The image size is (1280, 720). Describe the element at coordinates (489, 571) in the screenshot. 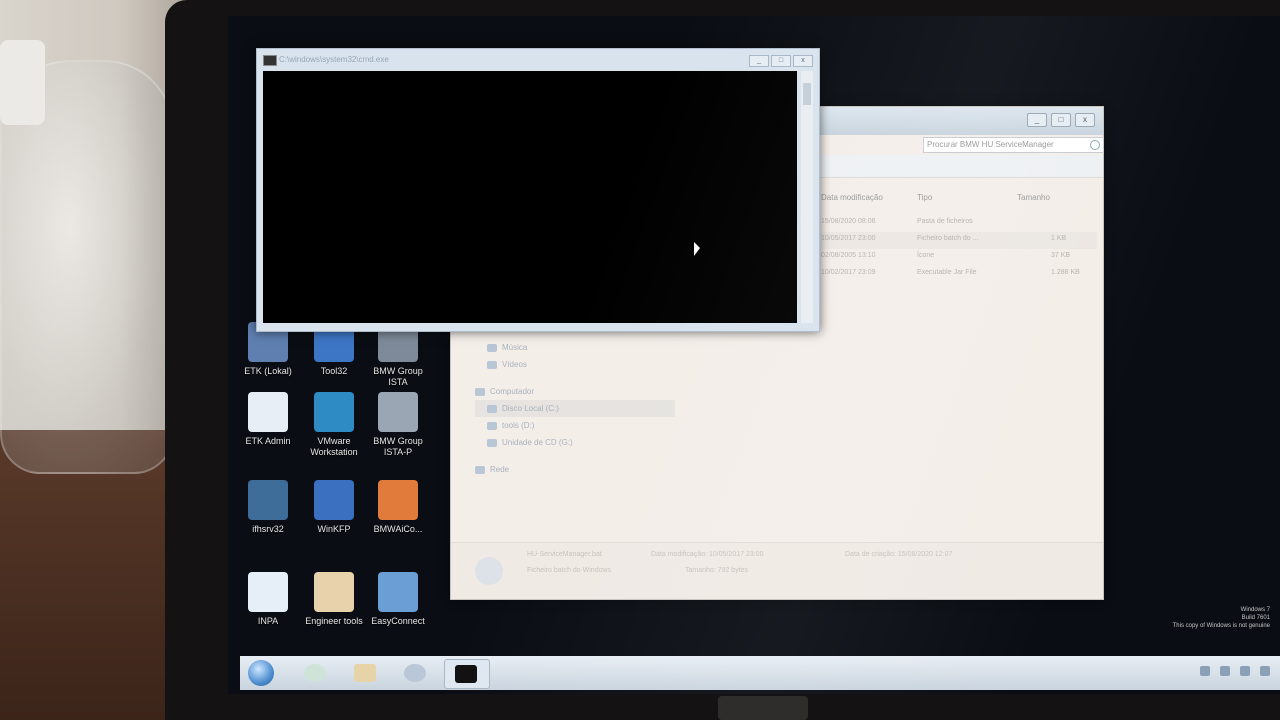

I see `batch-file-icon` at that location.